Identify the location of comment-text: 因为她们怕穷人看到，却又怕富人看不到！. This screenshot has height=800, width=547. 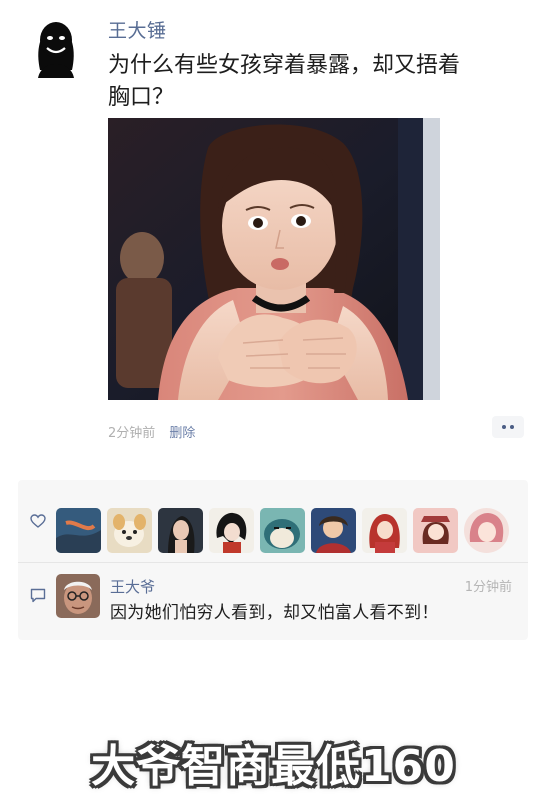
(274, 610).